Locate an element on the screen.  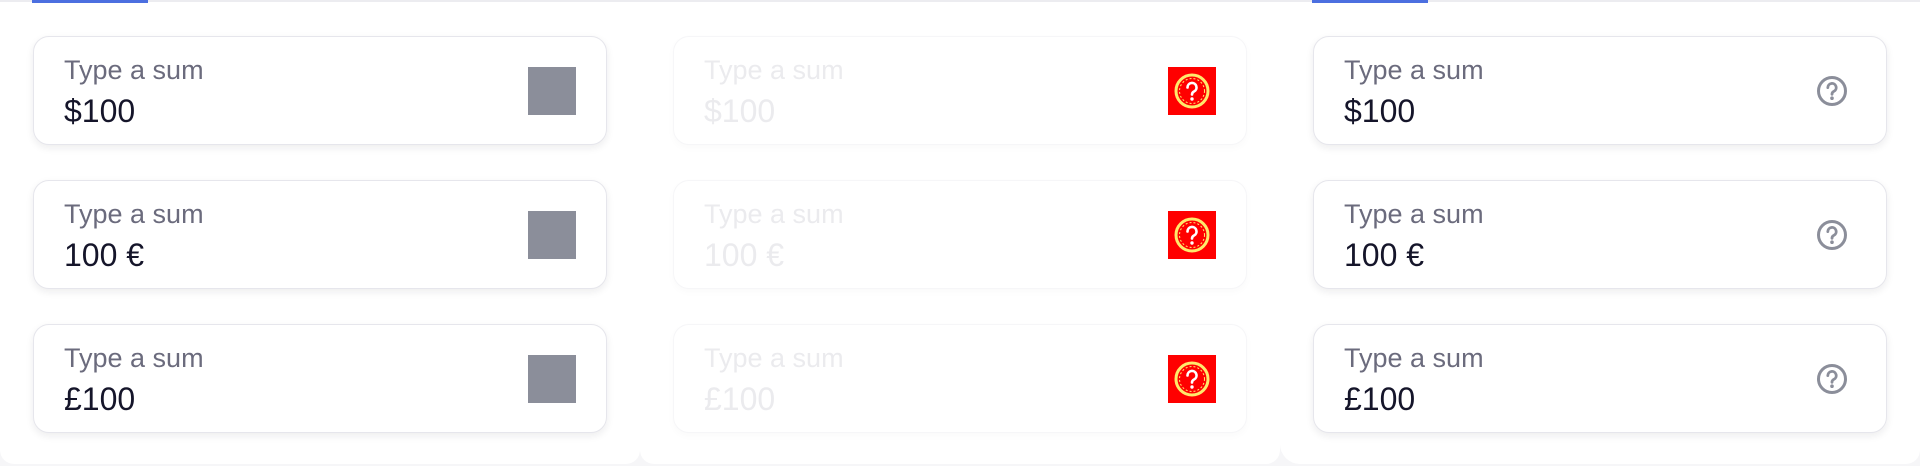
sum-input-eur-help: Type a sum 100 € is located at coordinates (1600, 234).